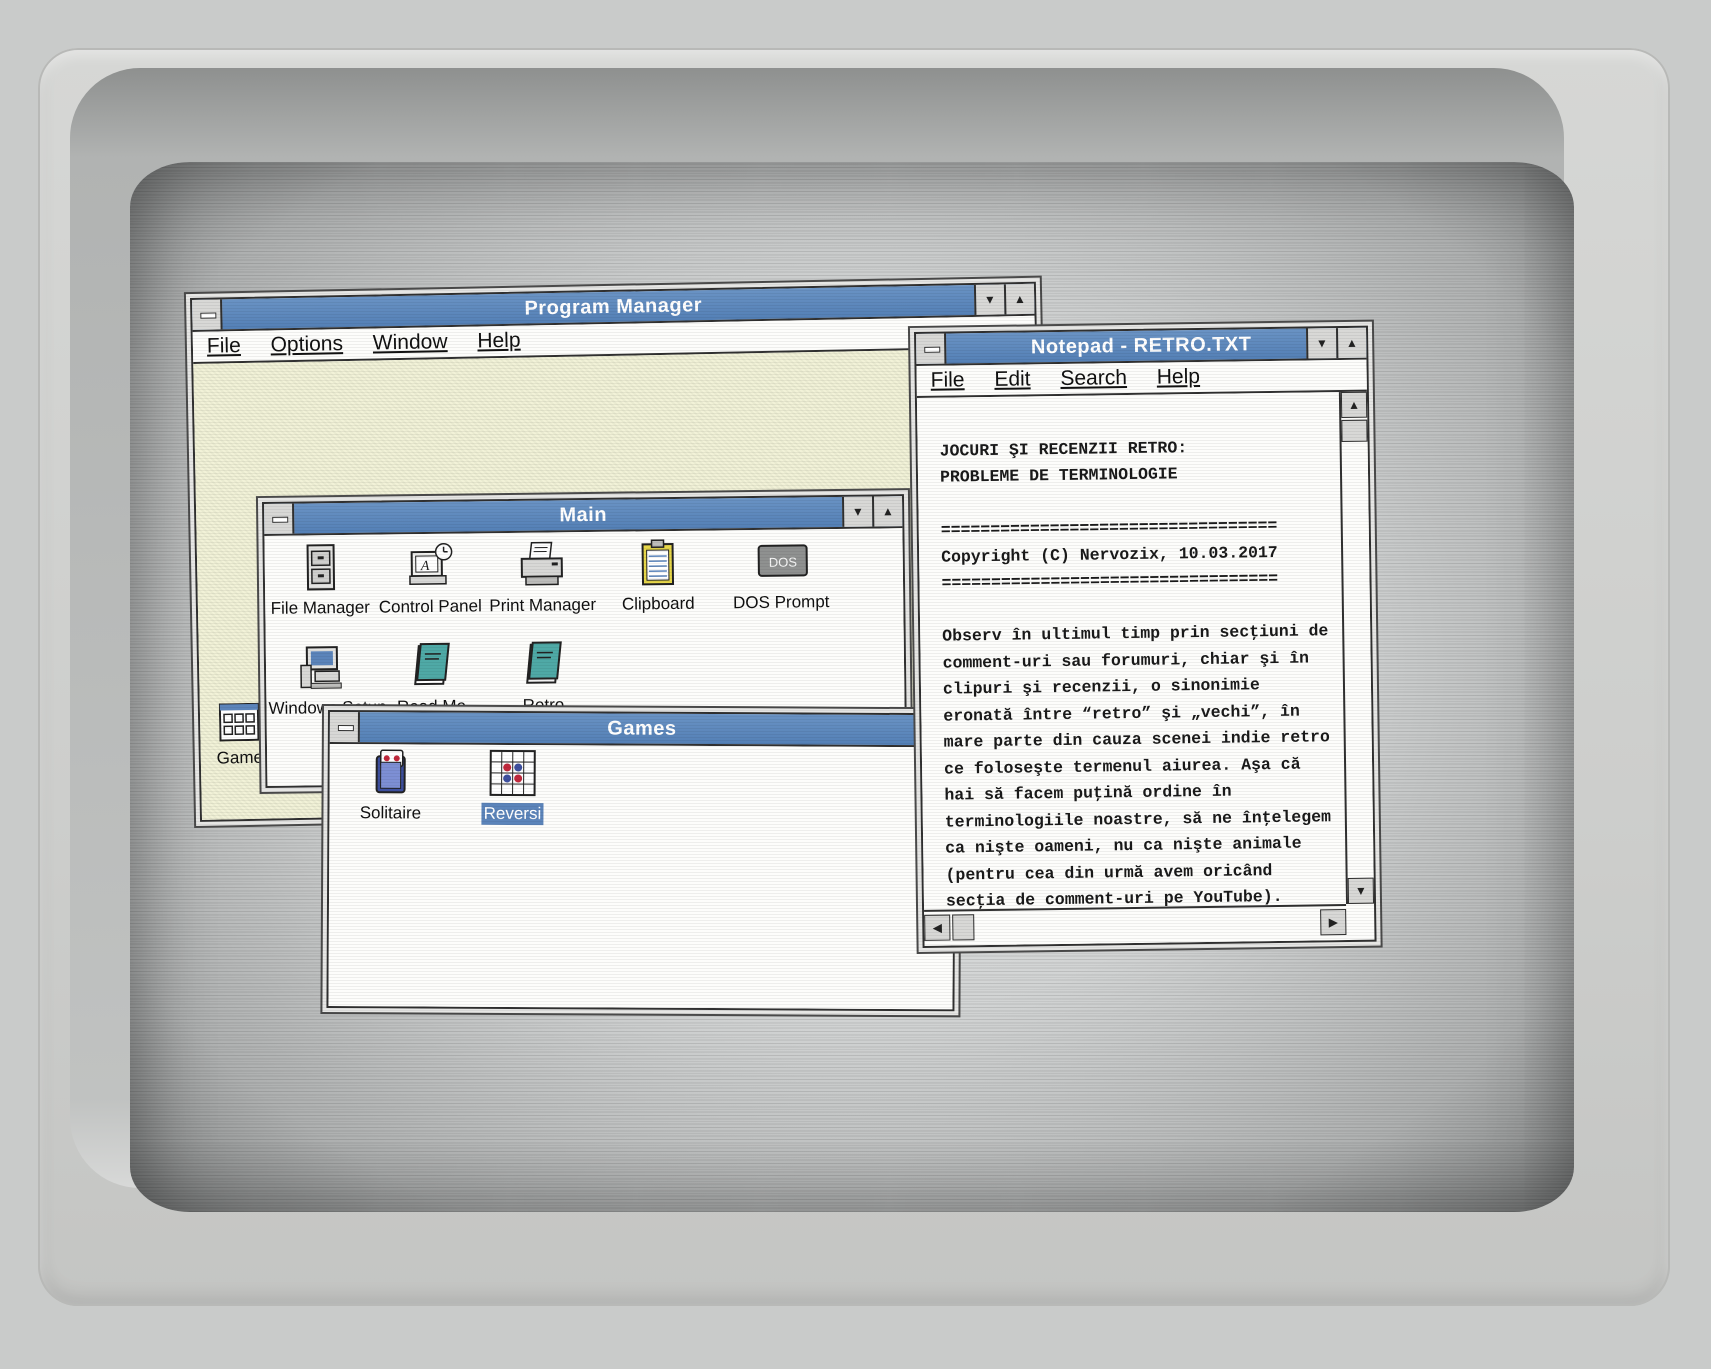  Describe the element at coordinates (1333, 922) in the screenshot. I see `scroll-right-button: ▶` at that location.